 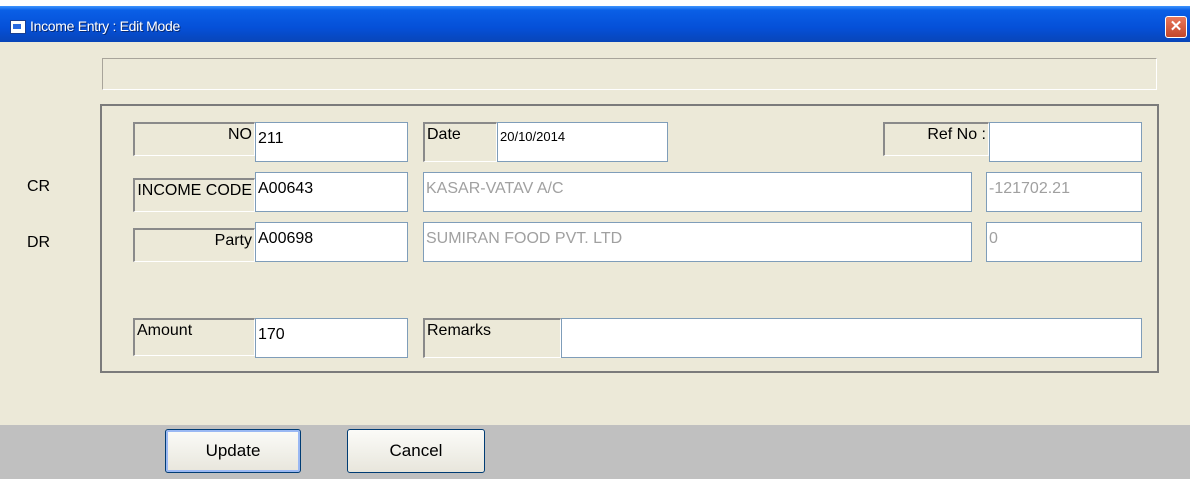 I want to click on cancel-button: Cancel, so click(x=416, y=451).